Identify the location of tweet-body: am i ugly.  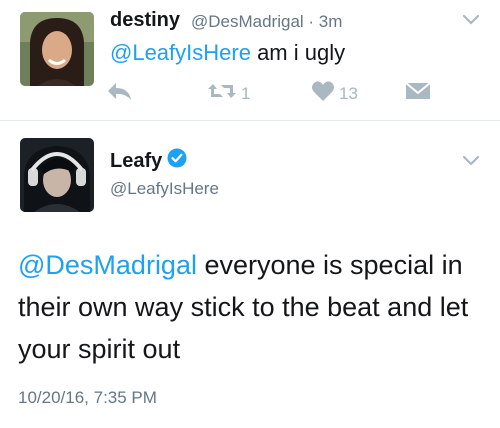
(298, 52).